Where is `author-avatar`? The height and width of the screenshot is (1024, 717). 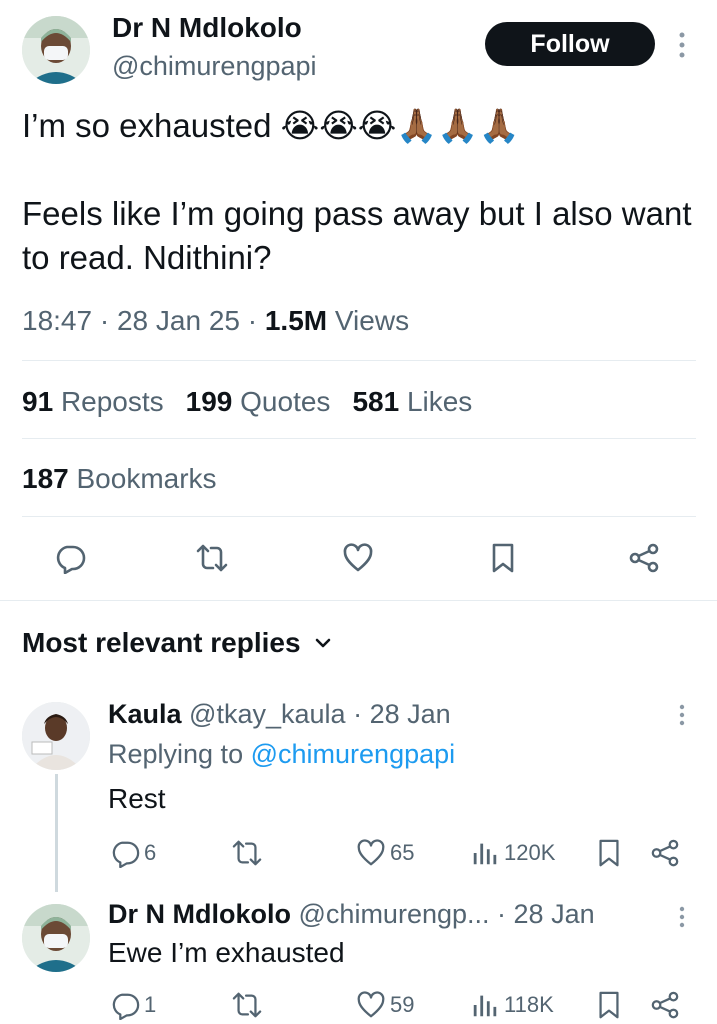
author-avatar is located at coordinates (56, 50).